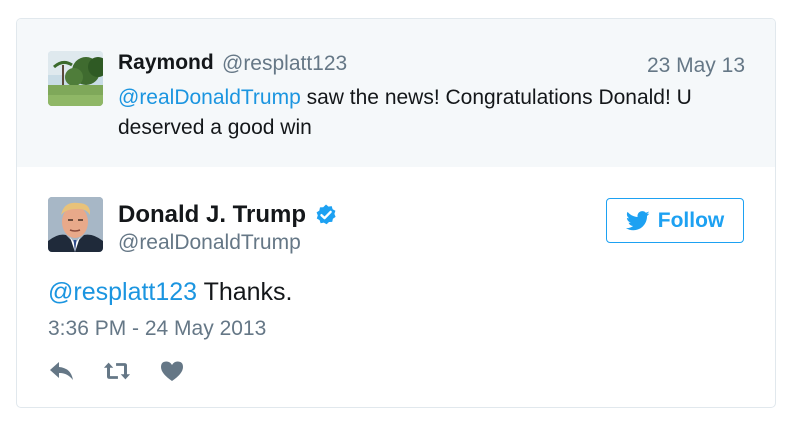 The image size is (799, 433). I want to click on heart-icon, so click(172, 371).